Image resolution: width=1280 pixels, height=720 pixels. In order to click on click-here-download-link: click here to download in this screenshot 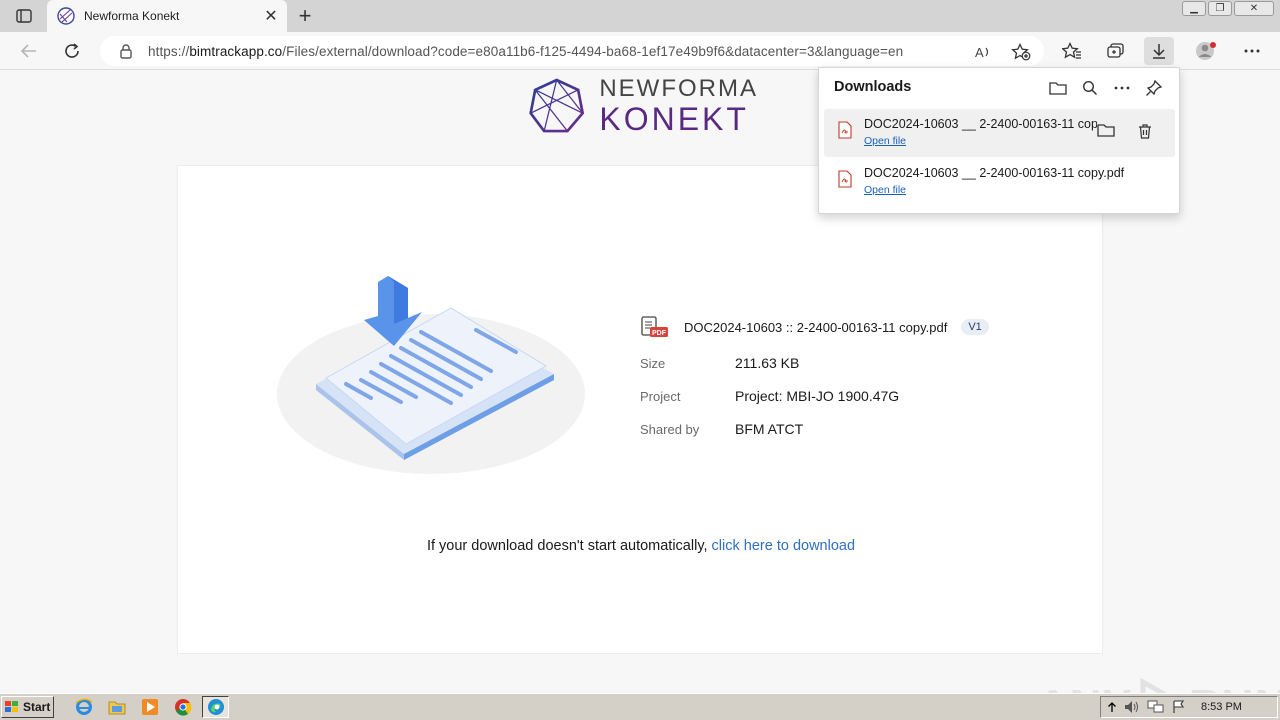, I will do `click(783, 546)`.